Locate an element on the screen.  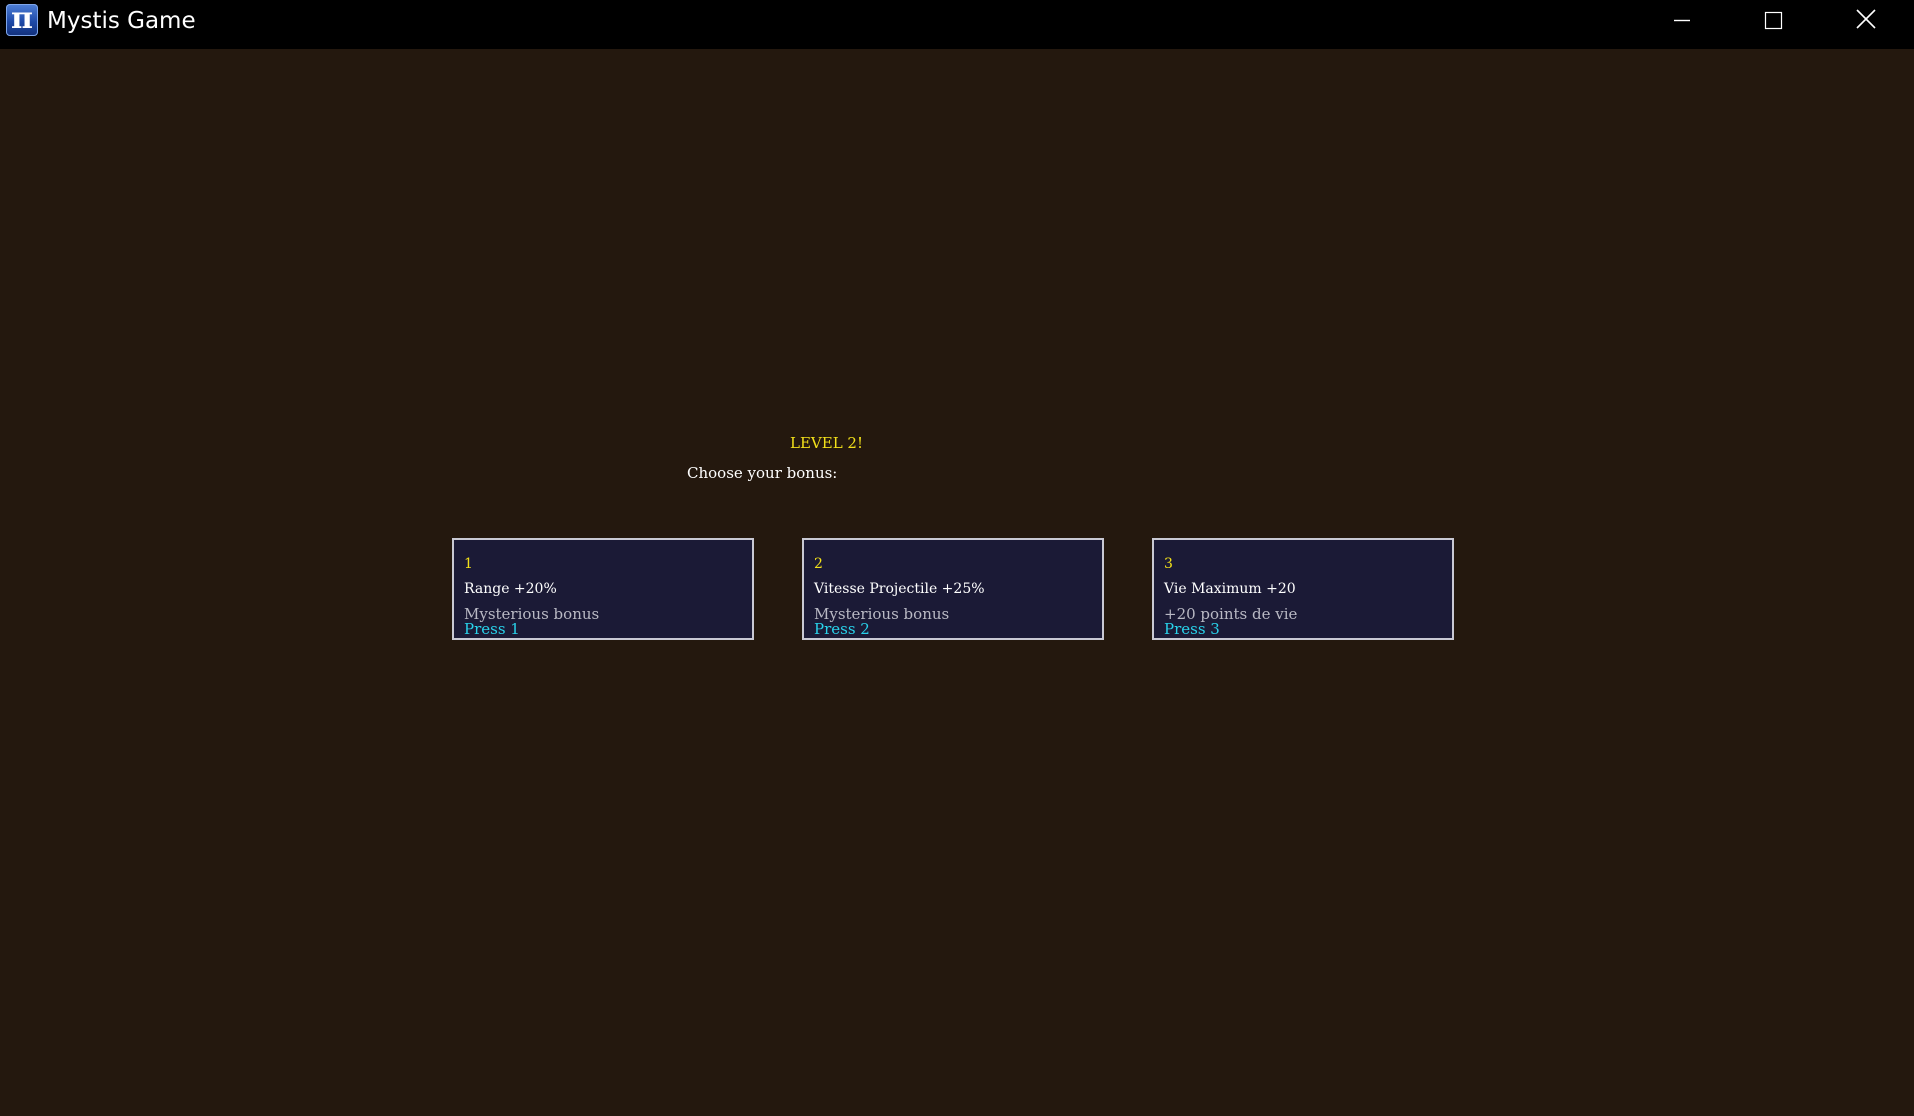
bonus-option-name: Range +20% is located at coordinates (510, 589).